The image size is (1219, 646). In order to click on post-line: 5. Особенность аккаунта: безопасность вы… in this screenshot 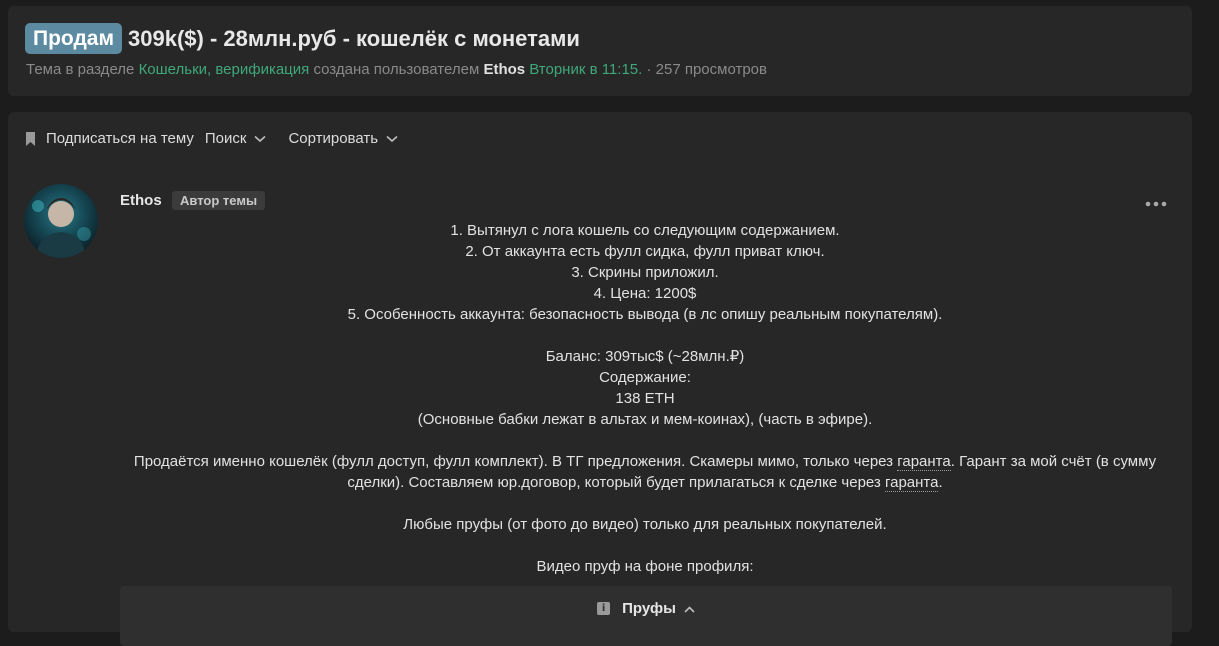, I will do `click(645, 314)`.